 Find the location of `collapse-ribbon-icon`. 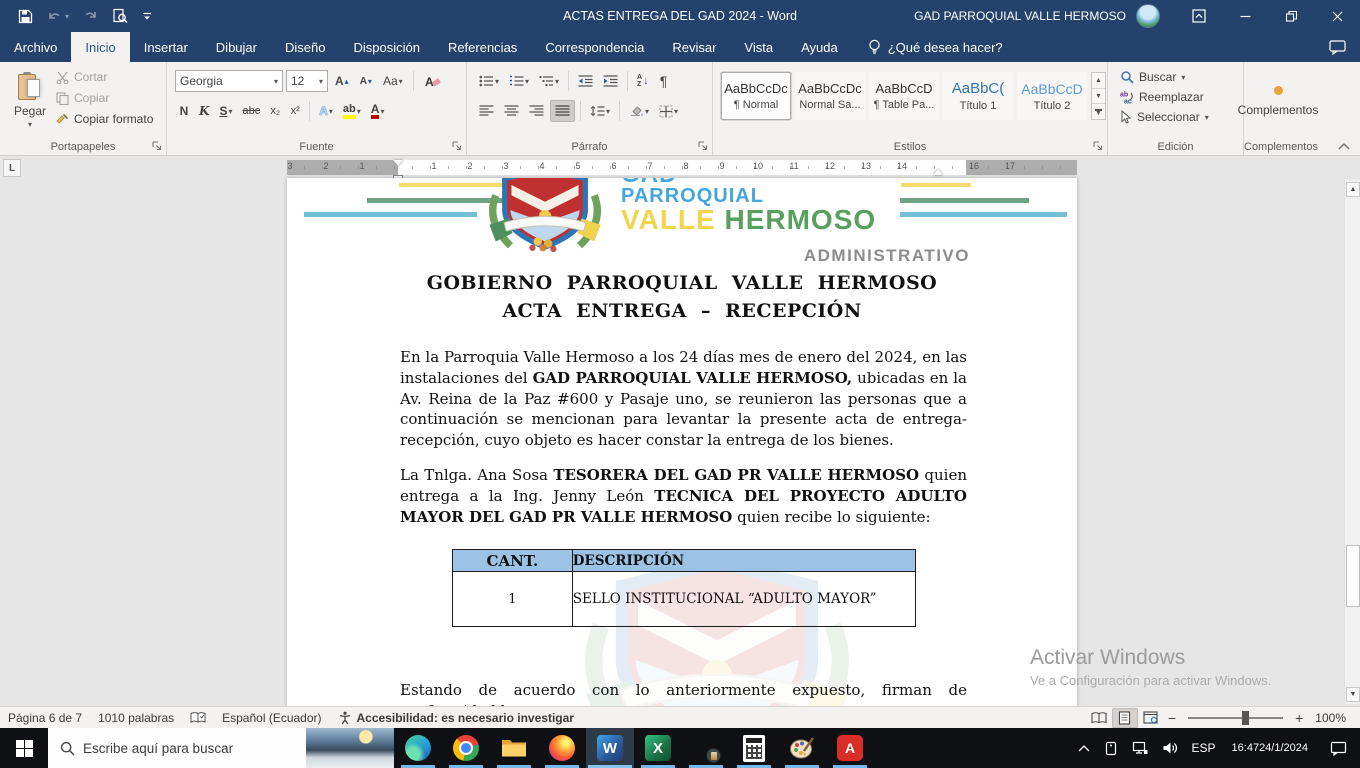

collapse-ribbon-icon is located at coordinates (1344, 146).